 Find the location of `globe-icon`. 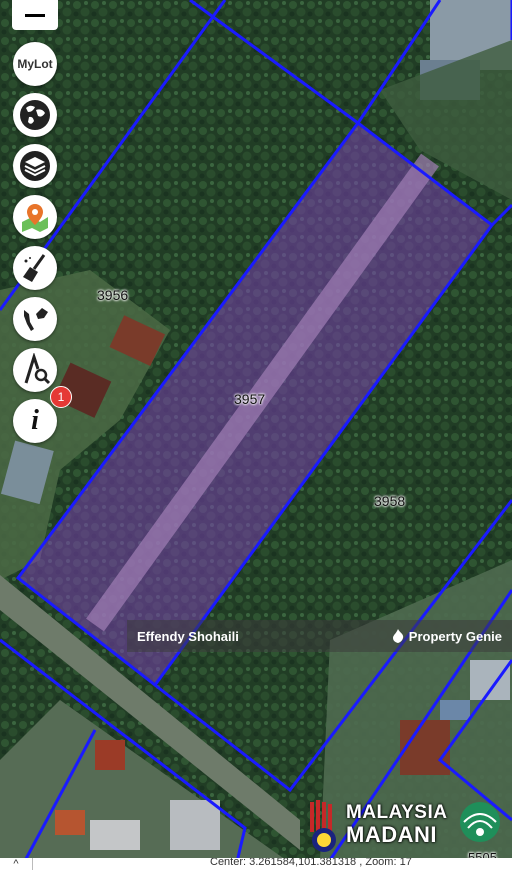

globe-icon is located at coordinates (35, 115).